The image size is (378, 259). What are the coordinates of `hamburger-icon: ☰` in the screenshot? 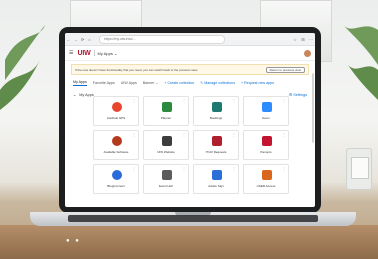 It's located at (71, 53).